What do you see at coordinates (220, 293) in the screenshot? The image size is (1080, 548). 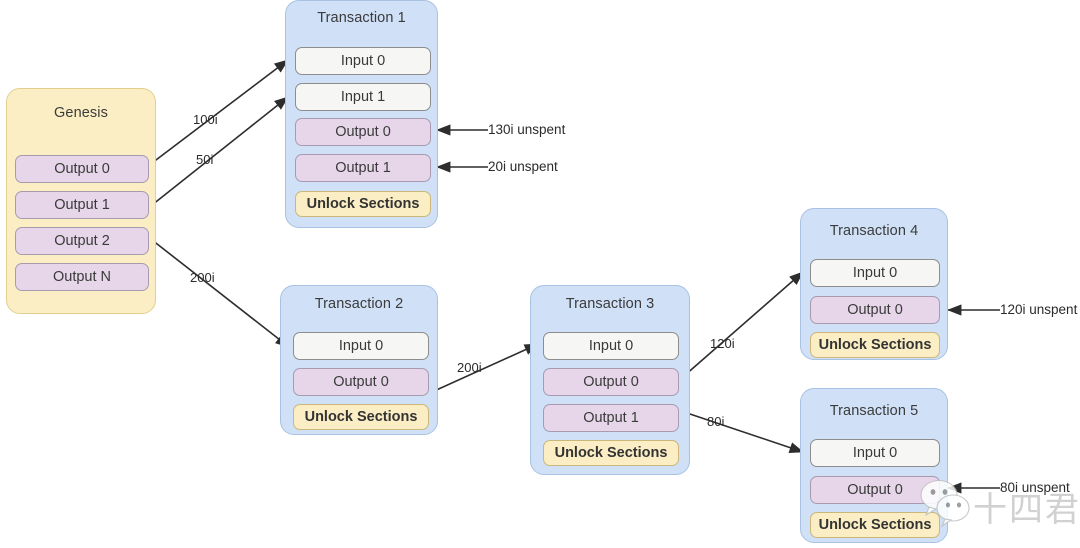 I see `edge-genesis-out2-tx2-in0` at bounding box center [220, 293].